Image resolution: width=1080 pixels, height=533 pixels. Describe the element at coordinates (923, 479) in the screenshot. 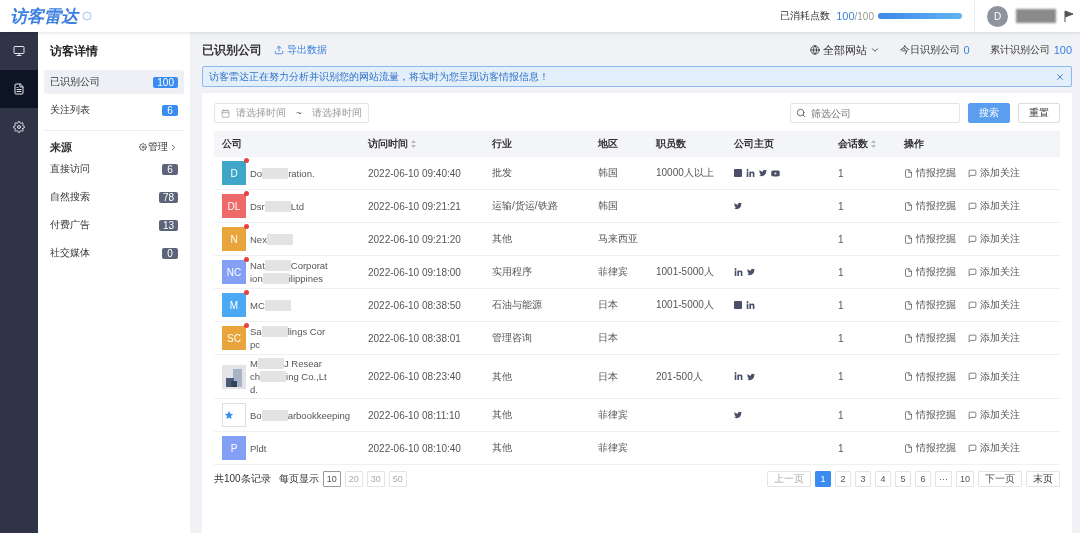

I see `page-button: 6` at that location.